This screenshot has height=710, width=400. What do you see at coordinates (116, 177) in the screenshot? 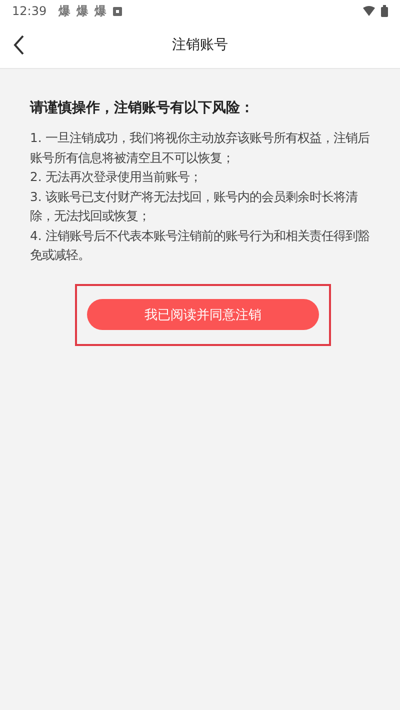
I see `risk-item: 2. 无法再次登录使用当前账号；` at bounding box center [116, 177].